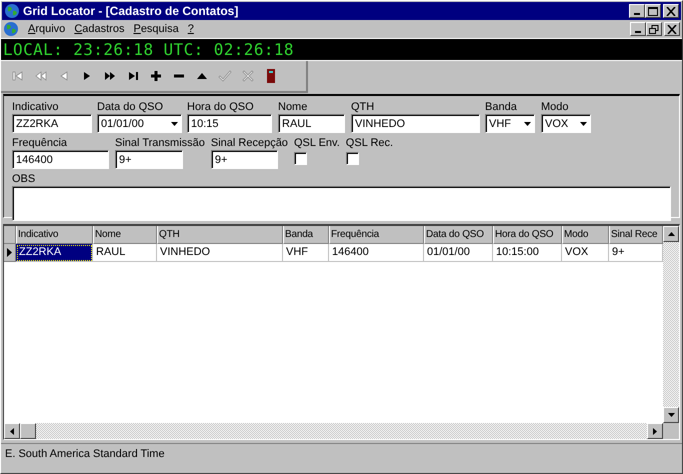 The width and height of the screenshot is (683, 474). Describe the element at coordinates (225, 76) in the screenshot. I see `checkmark-icon` at that location.